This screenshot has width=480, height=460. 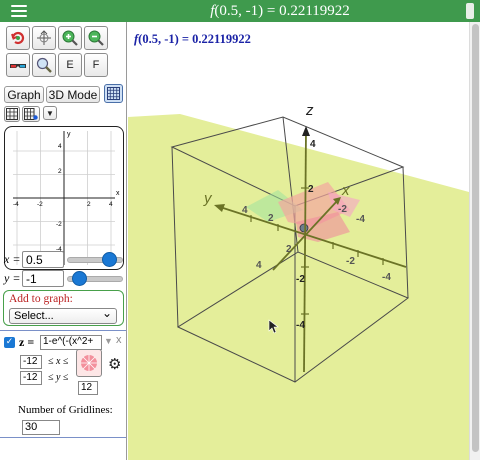 I want to click on header-title-value: (0.5, -1) = 0.22119922, so click(x=282, y=11).